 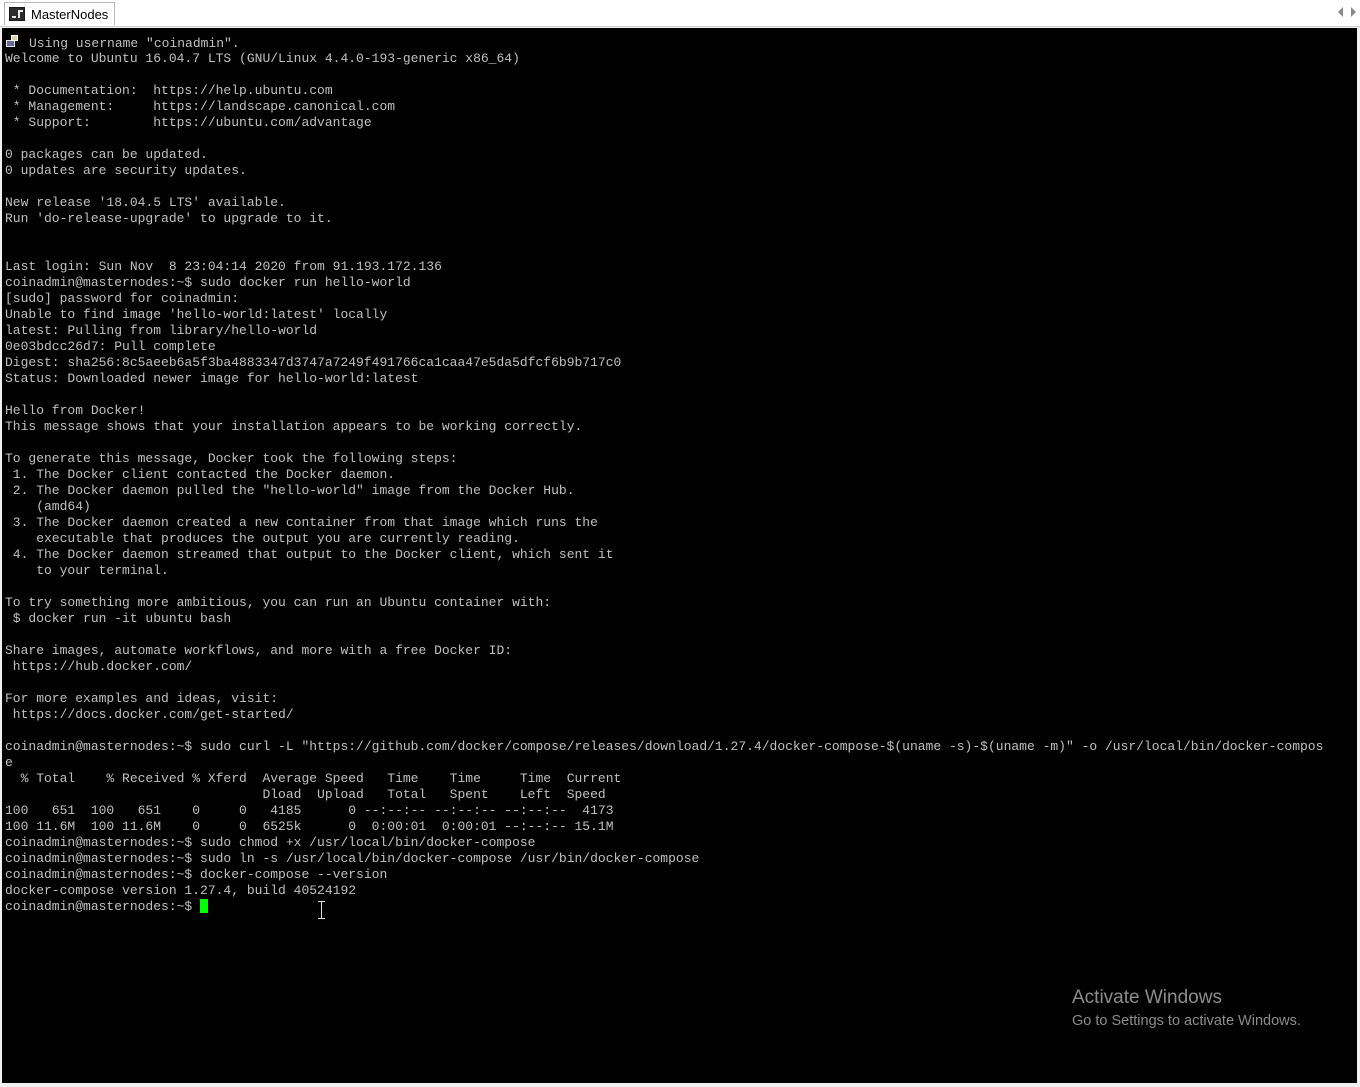 I want to click on terminal-line: 0e03bdcc26d7: Pull complete, so click(x=664, y=347).